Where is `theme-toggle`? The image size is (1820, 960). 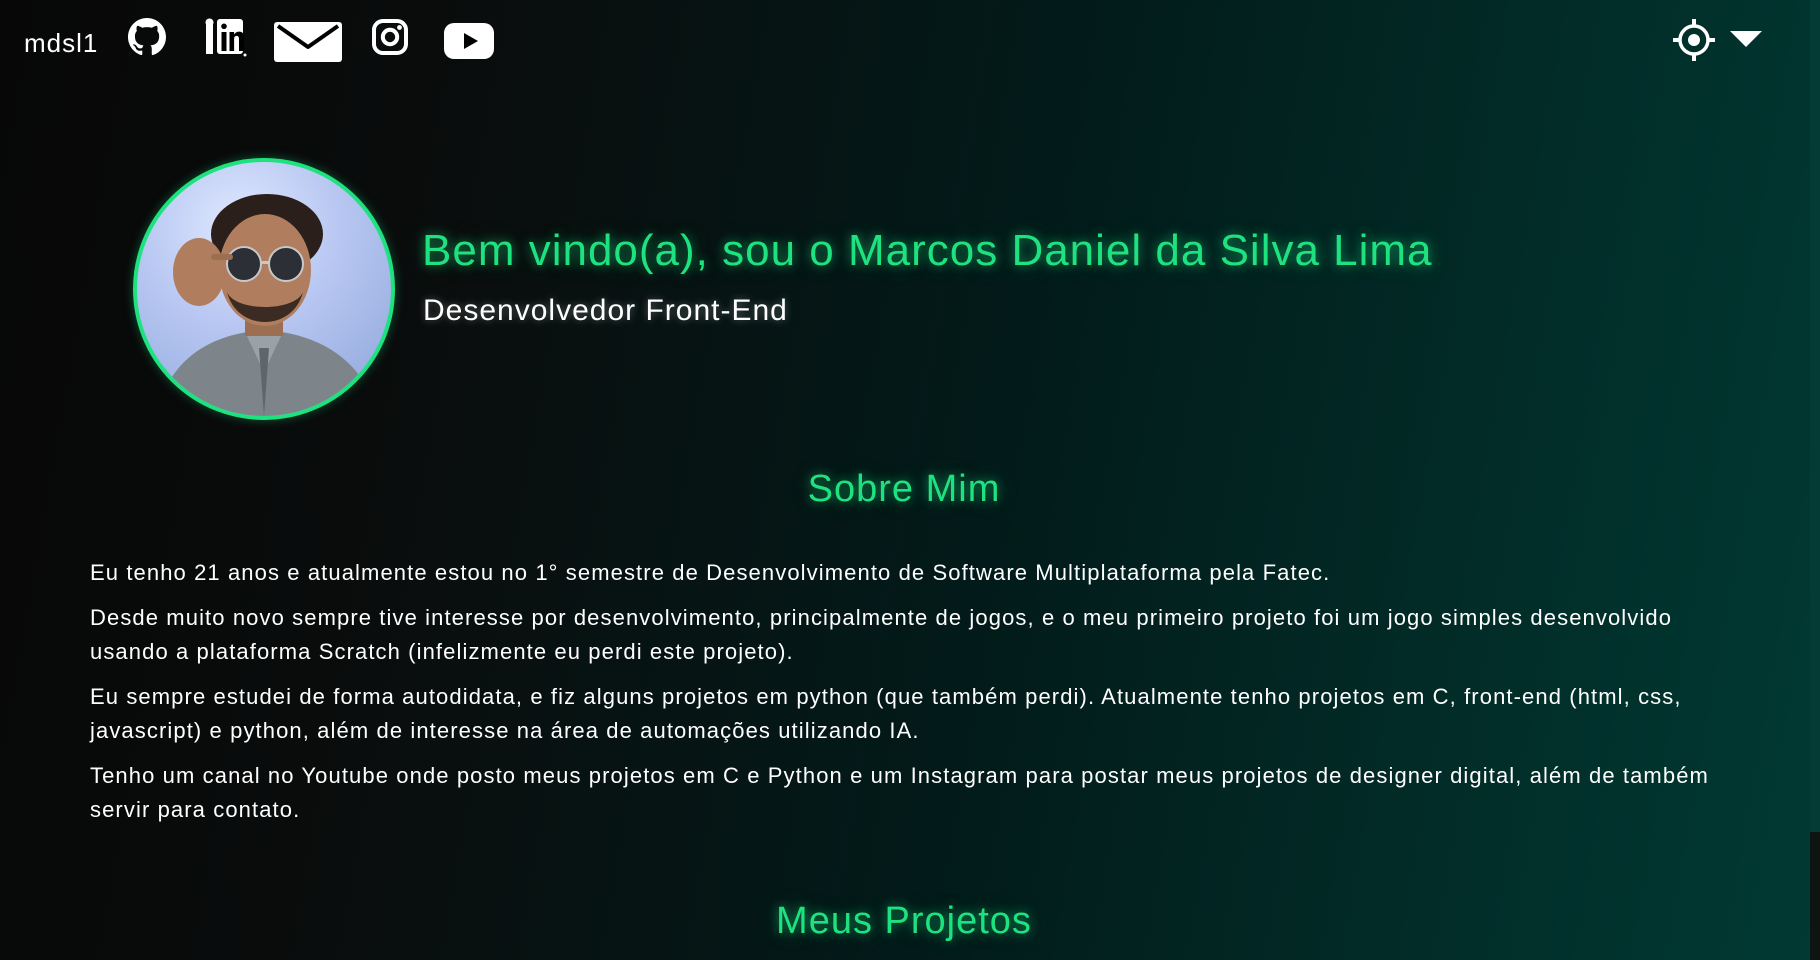
theme-toggle is located at coordinates (1717, 42).